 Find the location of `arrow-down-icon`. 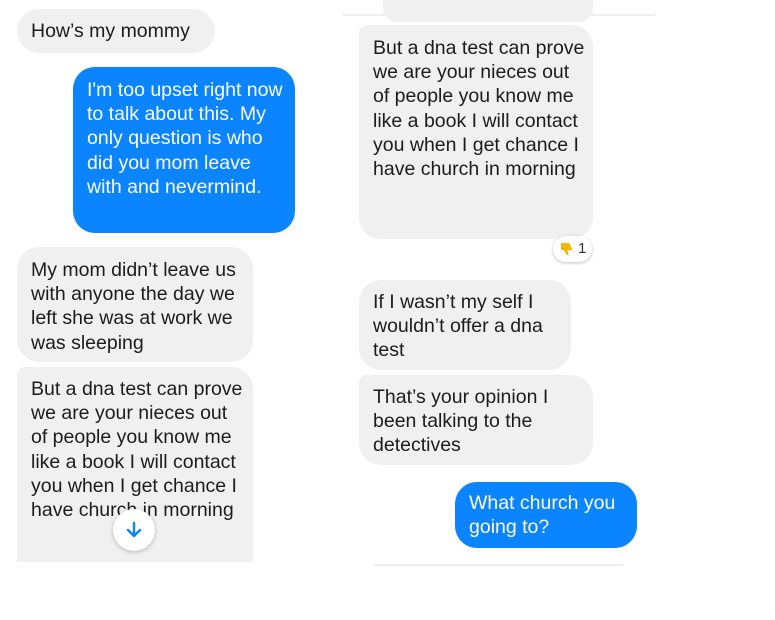

arrow-down-icon is located at coordinates (134, 529).